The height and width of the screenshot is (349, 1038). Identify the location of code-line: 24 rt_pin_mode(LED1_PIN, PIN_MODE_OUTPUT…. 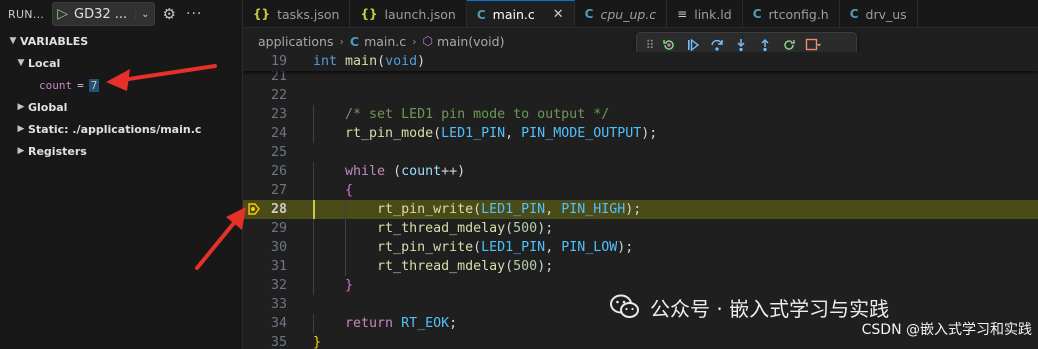
(640, 133).